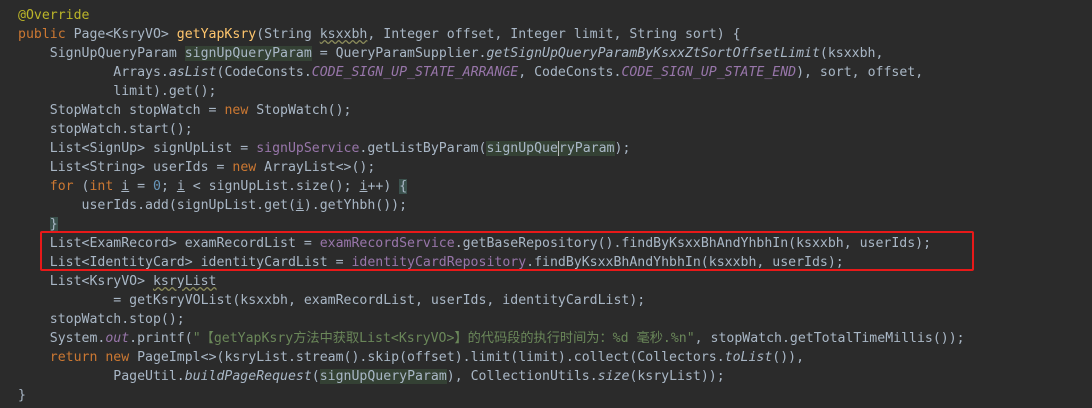 The image size is (1092, 408). Describe the element at coordinates (248, 376) in the screenshot. I see `code-token: buildPageRequest` at that location.